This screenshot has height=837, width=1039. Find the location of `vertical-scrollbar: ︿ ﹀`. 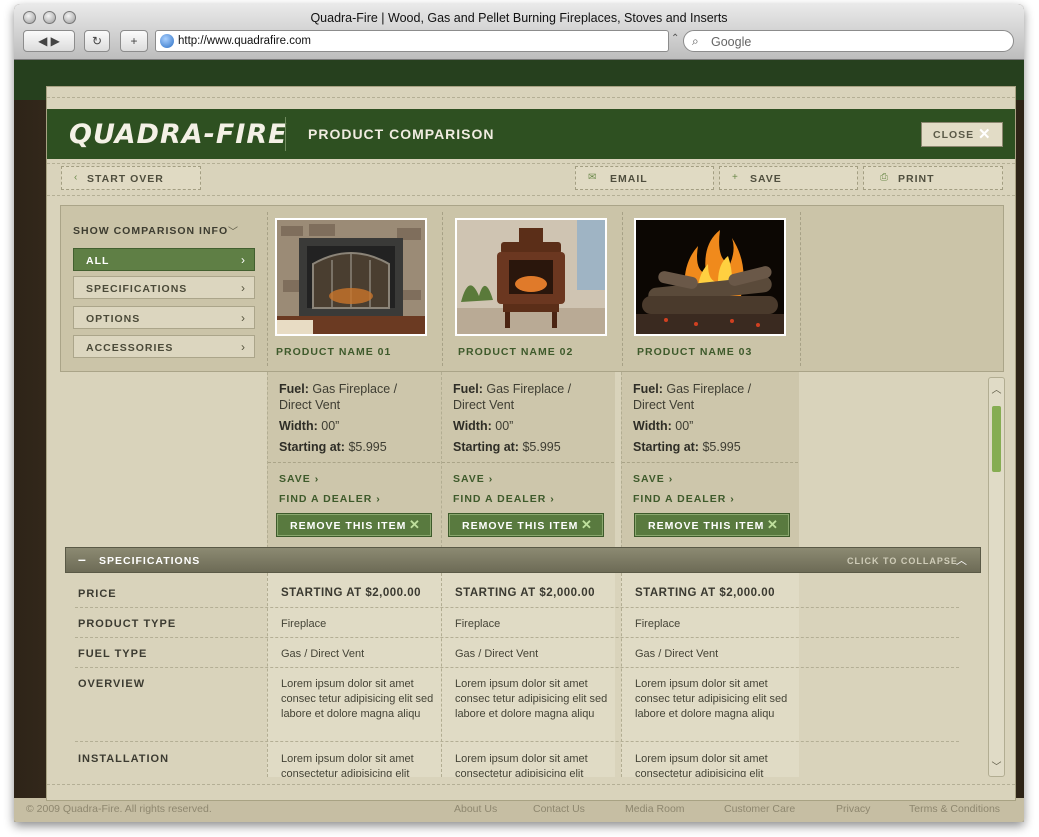

vertical-scrollbar: ︿ ﹀ is located at coordinates (996, 577).